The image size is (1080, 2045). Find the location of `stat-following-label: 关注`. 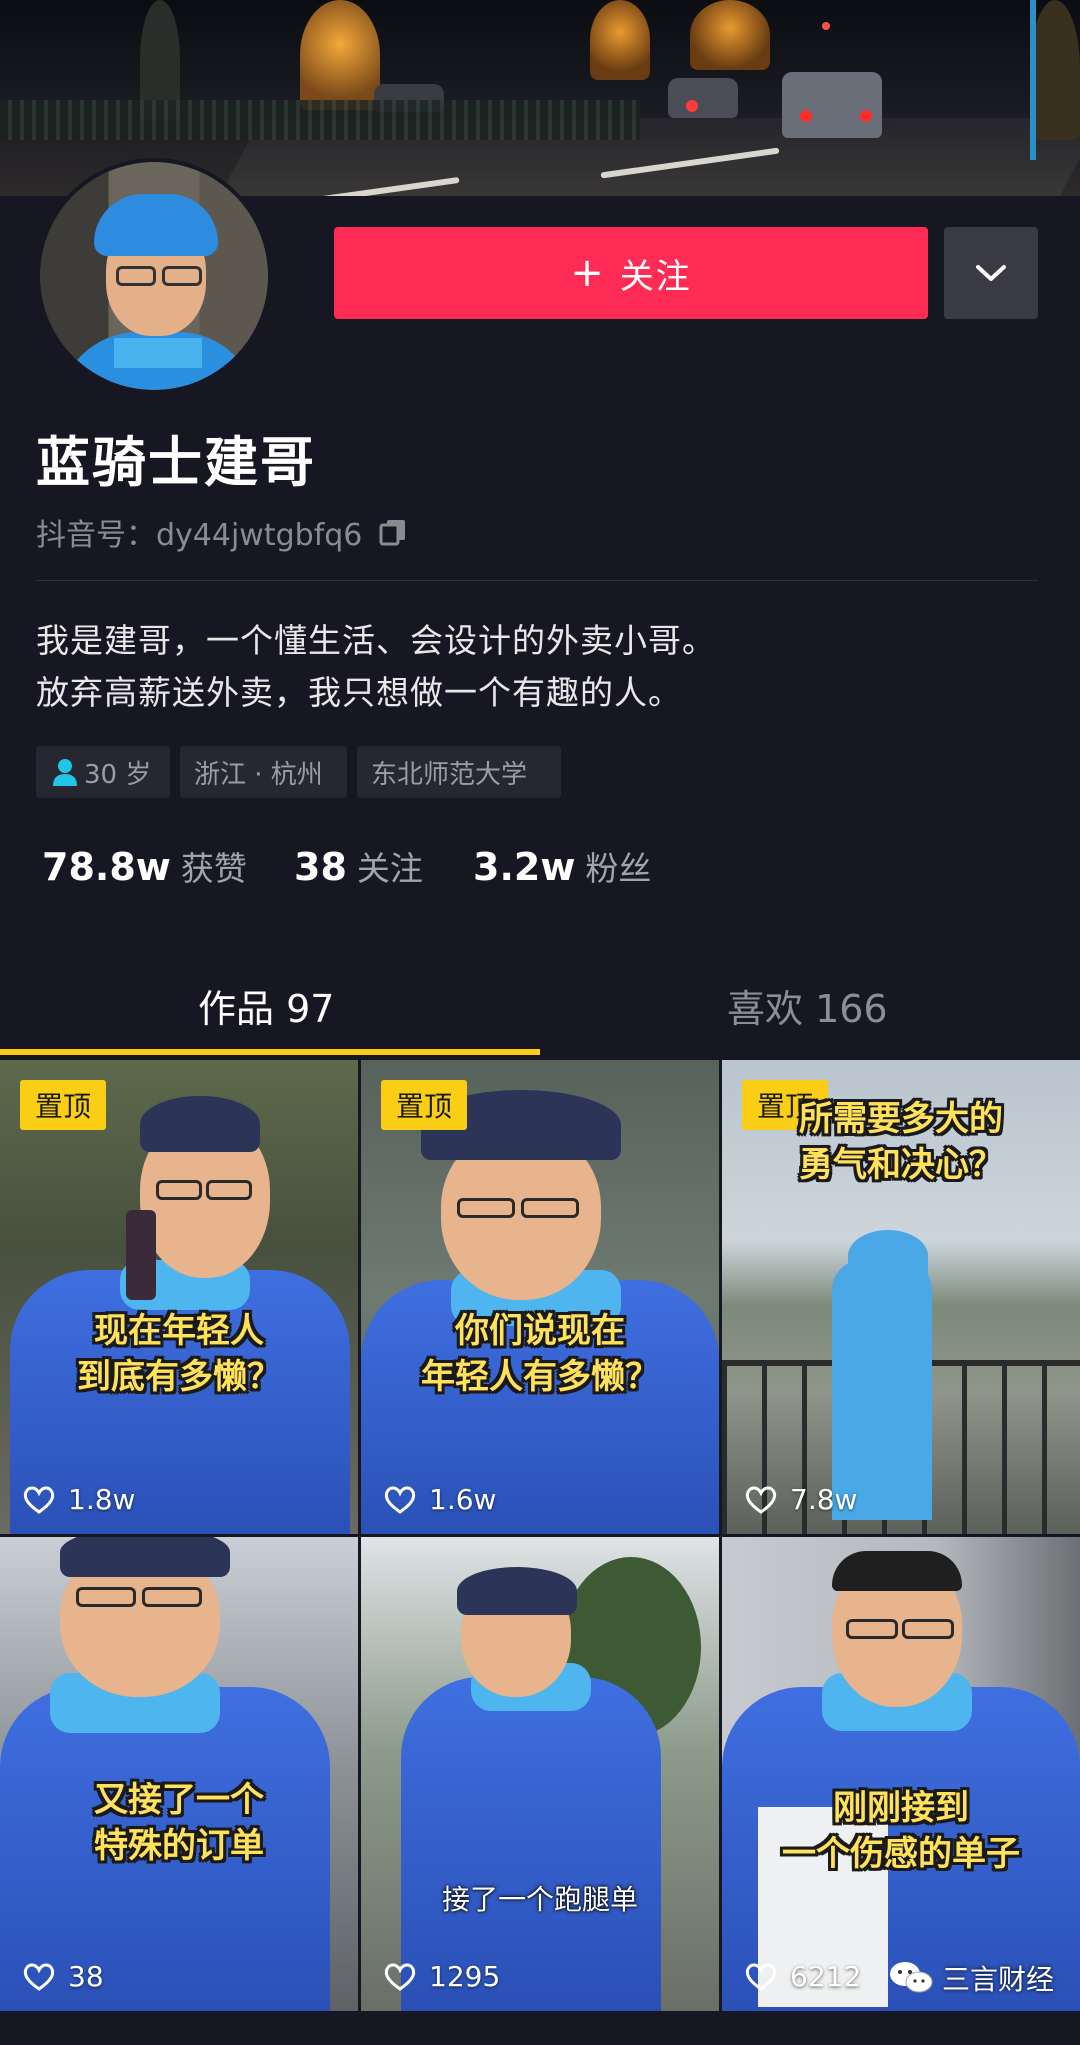

stat-following-label: 关注 is located at coordinates (389, 868).